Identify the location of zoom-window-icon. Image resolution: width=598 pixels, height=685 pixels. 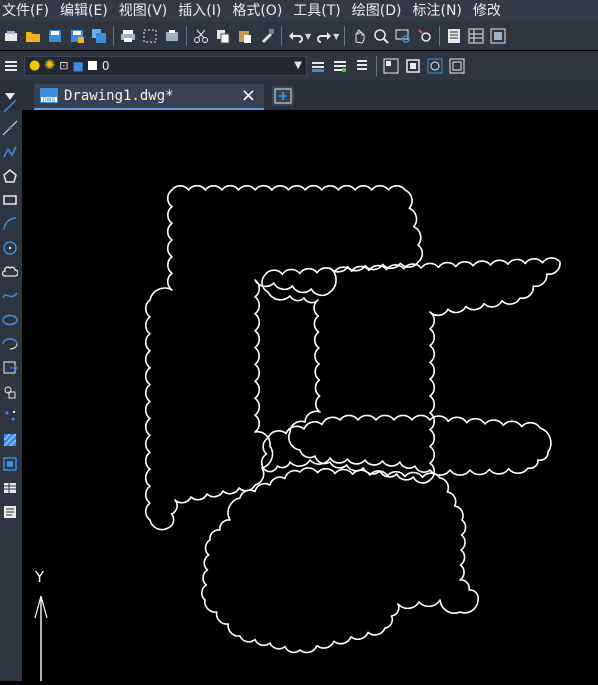
(403, 36).